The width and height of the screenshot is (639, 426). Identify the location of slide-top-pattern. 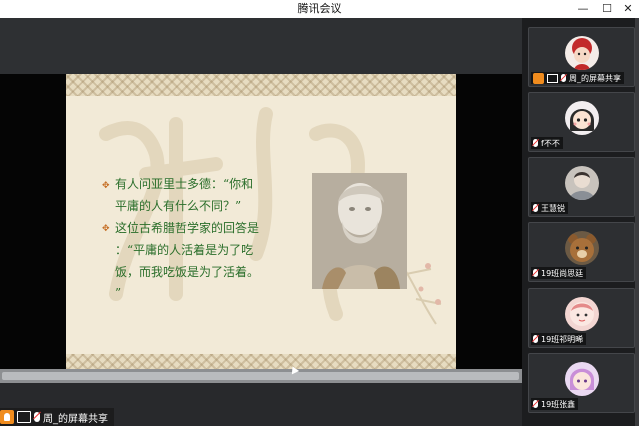
(261, 85).